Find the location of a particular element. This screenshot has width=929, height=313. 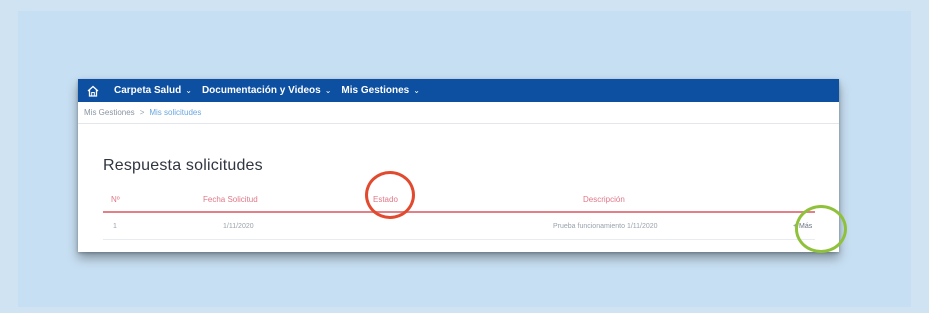

nav-item-label: Carpeta Salud is located at coordinates (148, 90).